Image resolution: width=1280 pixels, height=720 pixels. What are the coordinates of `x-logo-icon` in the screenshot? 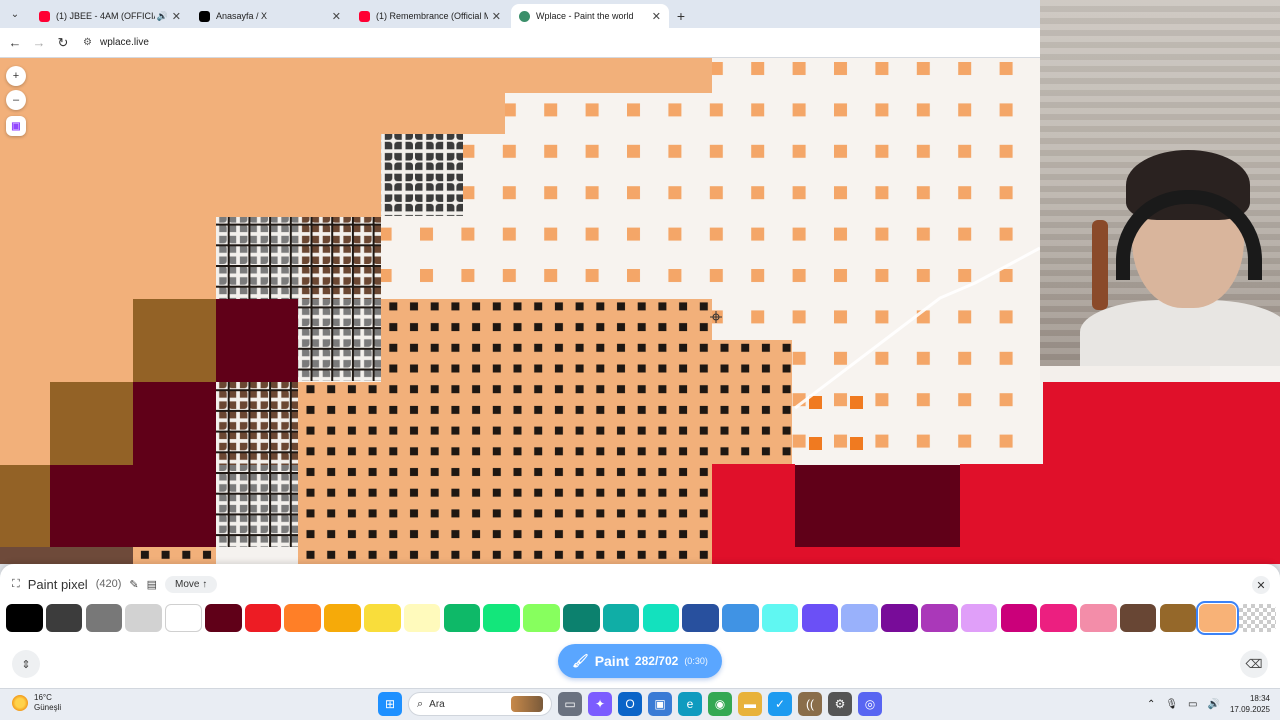 It's located at (204, 16).